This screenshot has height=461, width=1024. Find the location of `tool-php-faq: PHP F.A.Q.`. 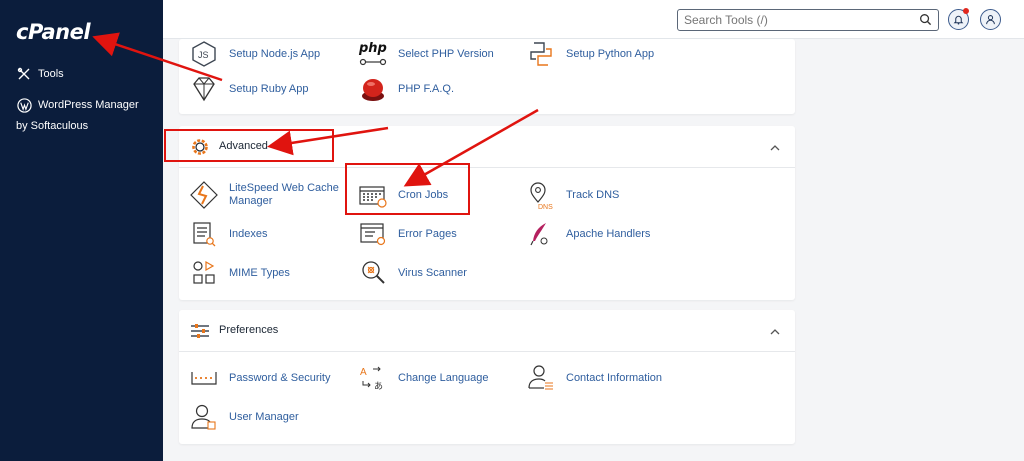

tool-php-faq: PHP F.A.Q. is located at coordinates (406, 89).